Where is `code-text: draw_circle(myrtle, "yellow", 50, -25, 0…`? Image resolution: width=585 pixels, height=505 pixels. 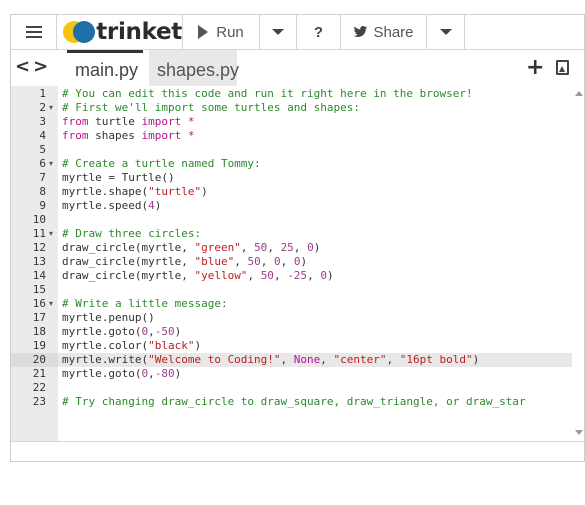
code-text: draw_circle(myrtle, "yellow", 50, -25, 0… is located at coordinates (198, 276).